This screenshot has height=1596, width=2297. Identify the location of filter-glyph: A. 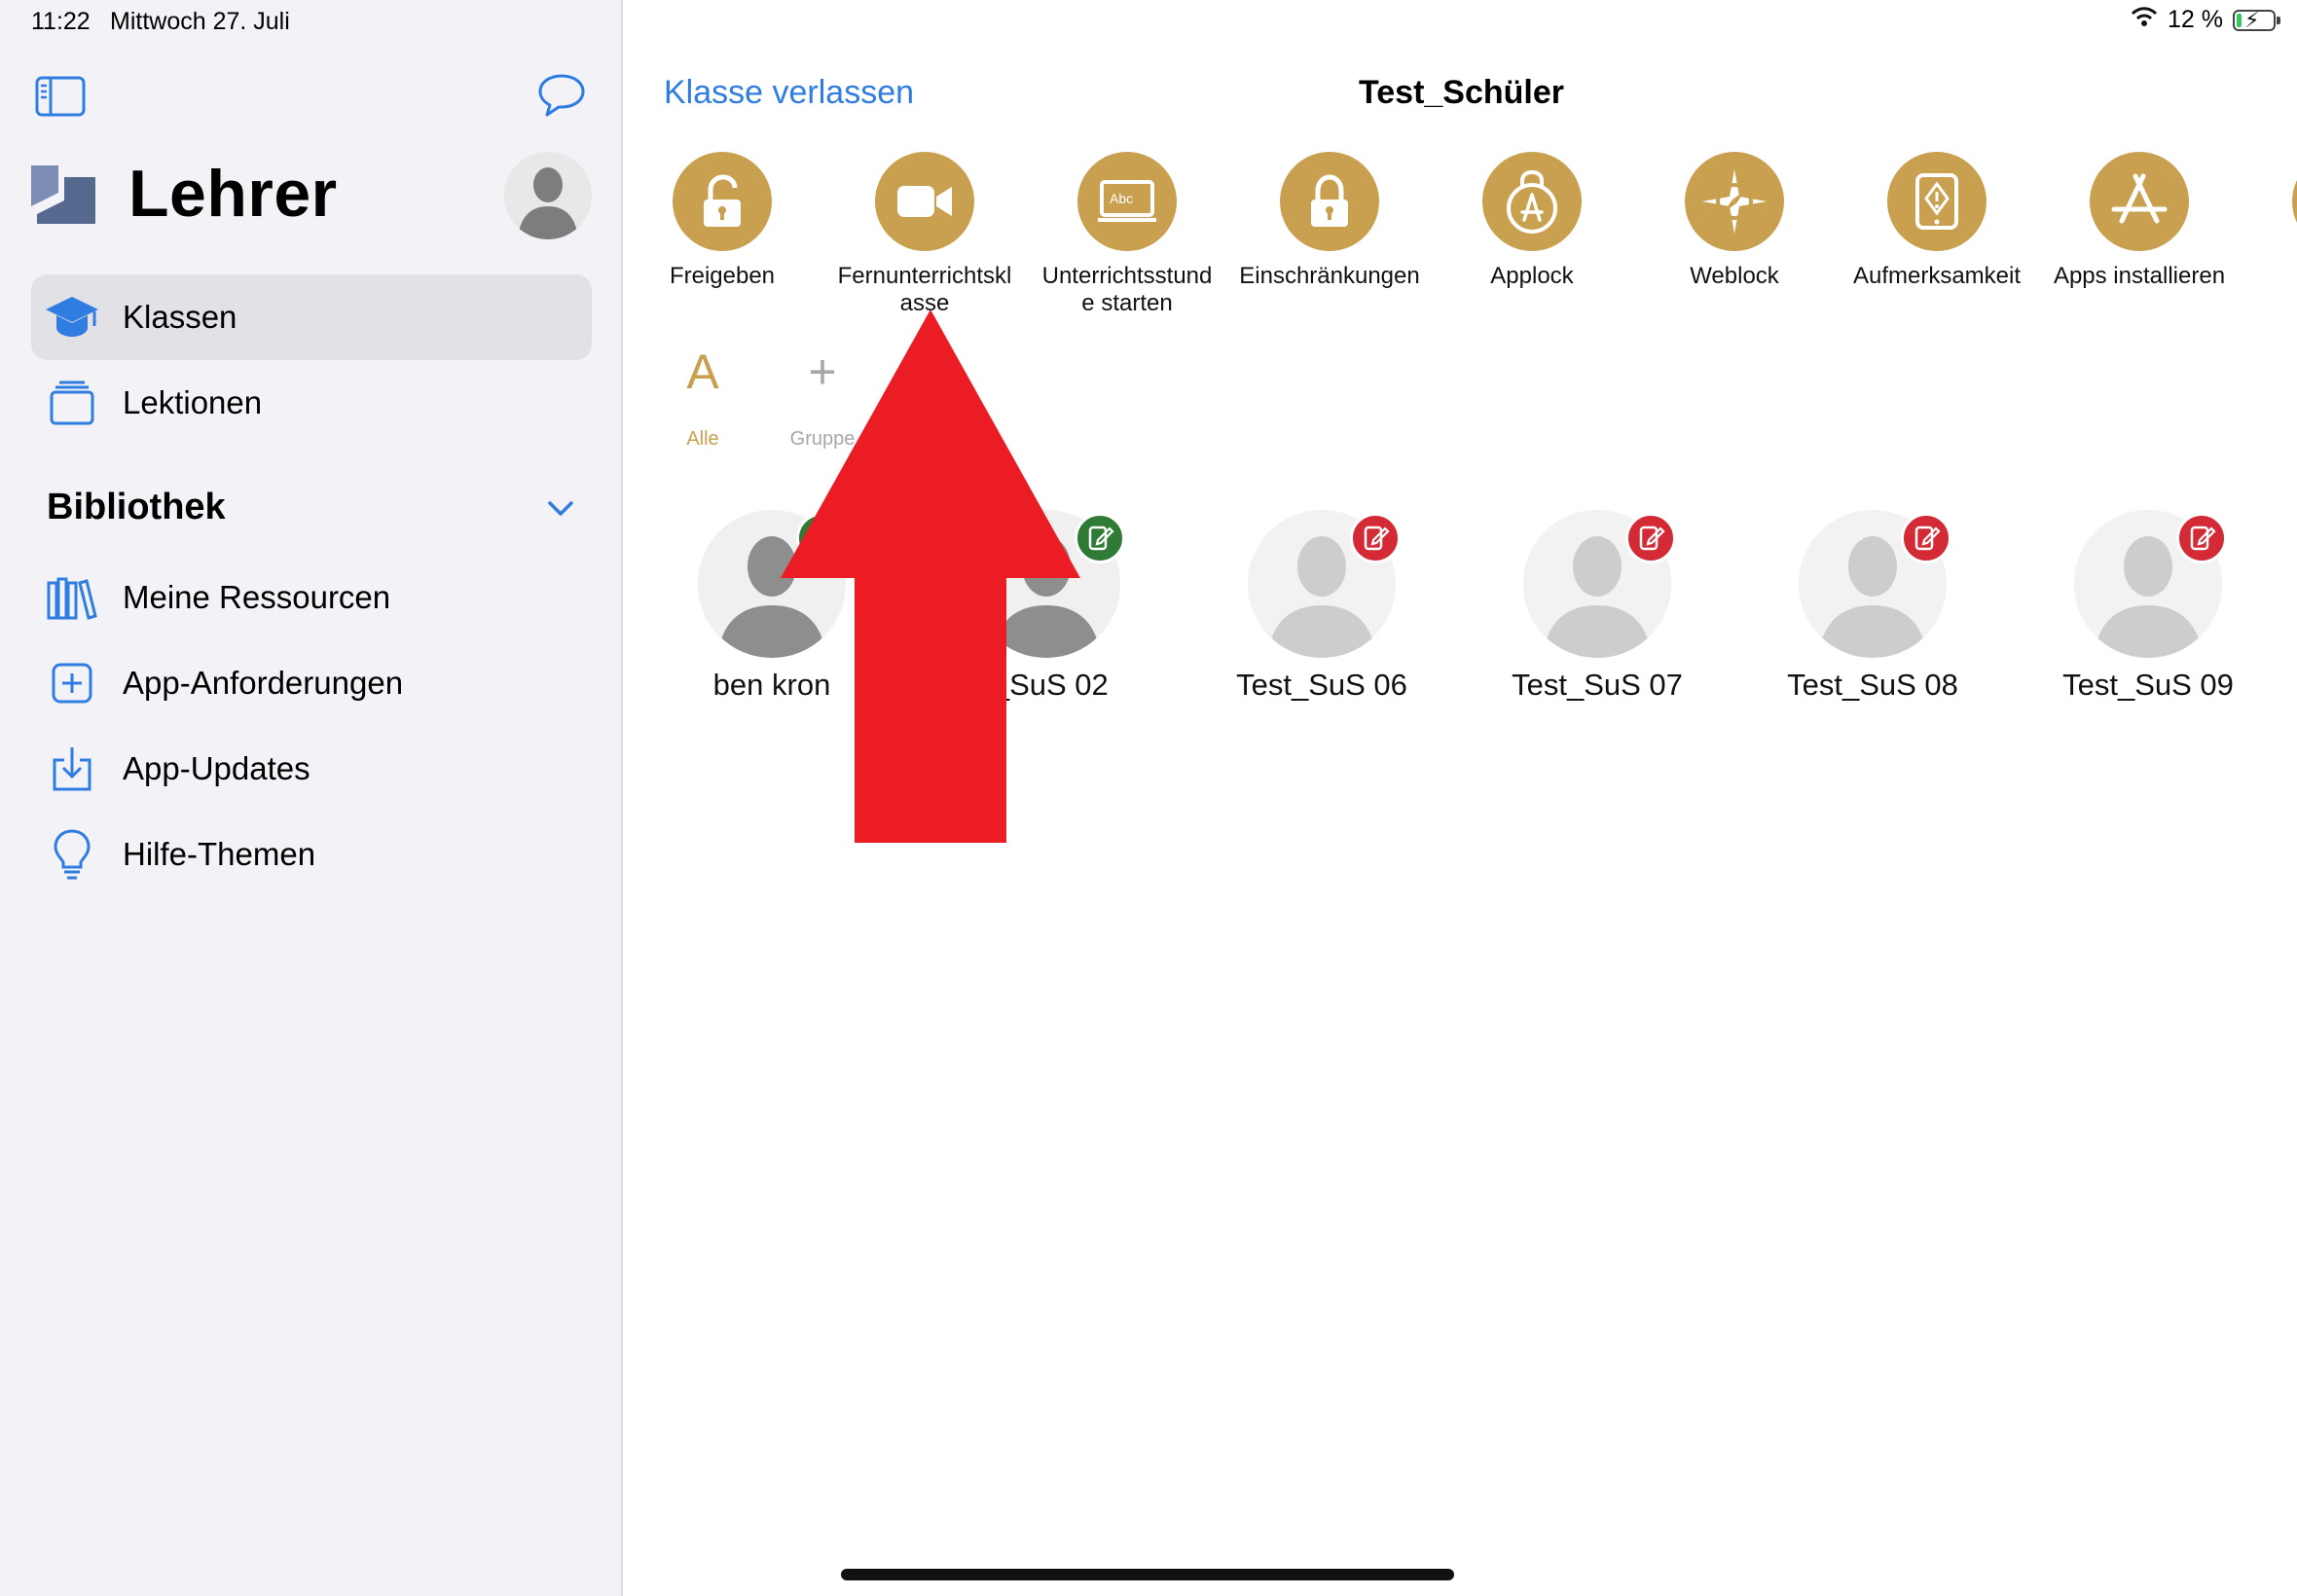
(702, 372).